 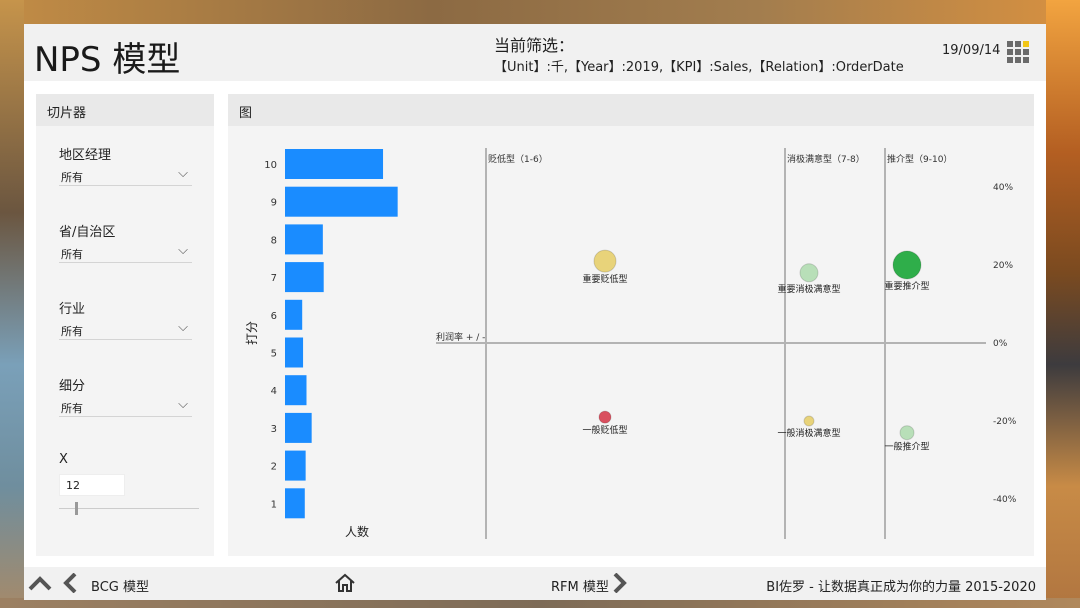 I want to click on chevron-up-icon, so click(x=40, y=583).